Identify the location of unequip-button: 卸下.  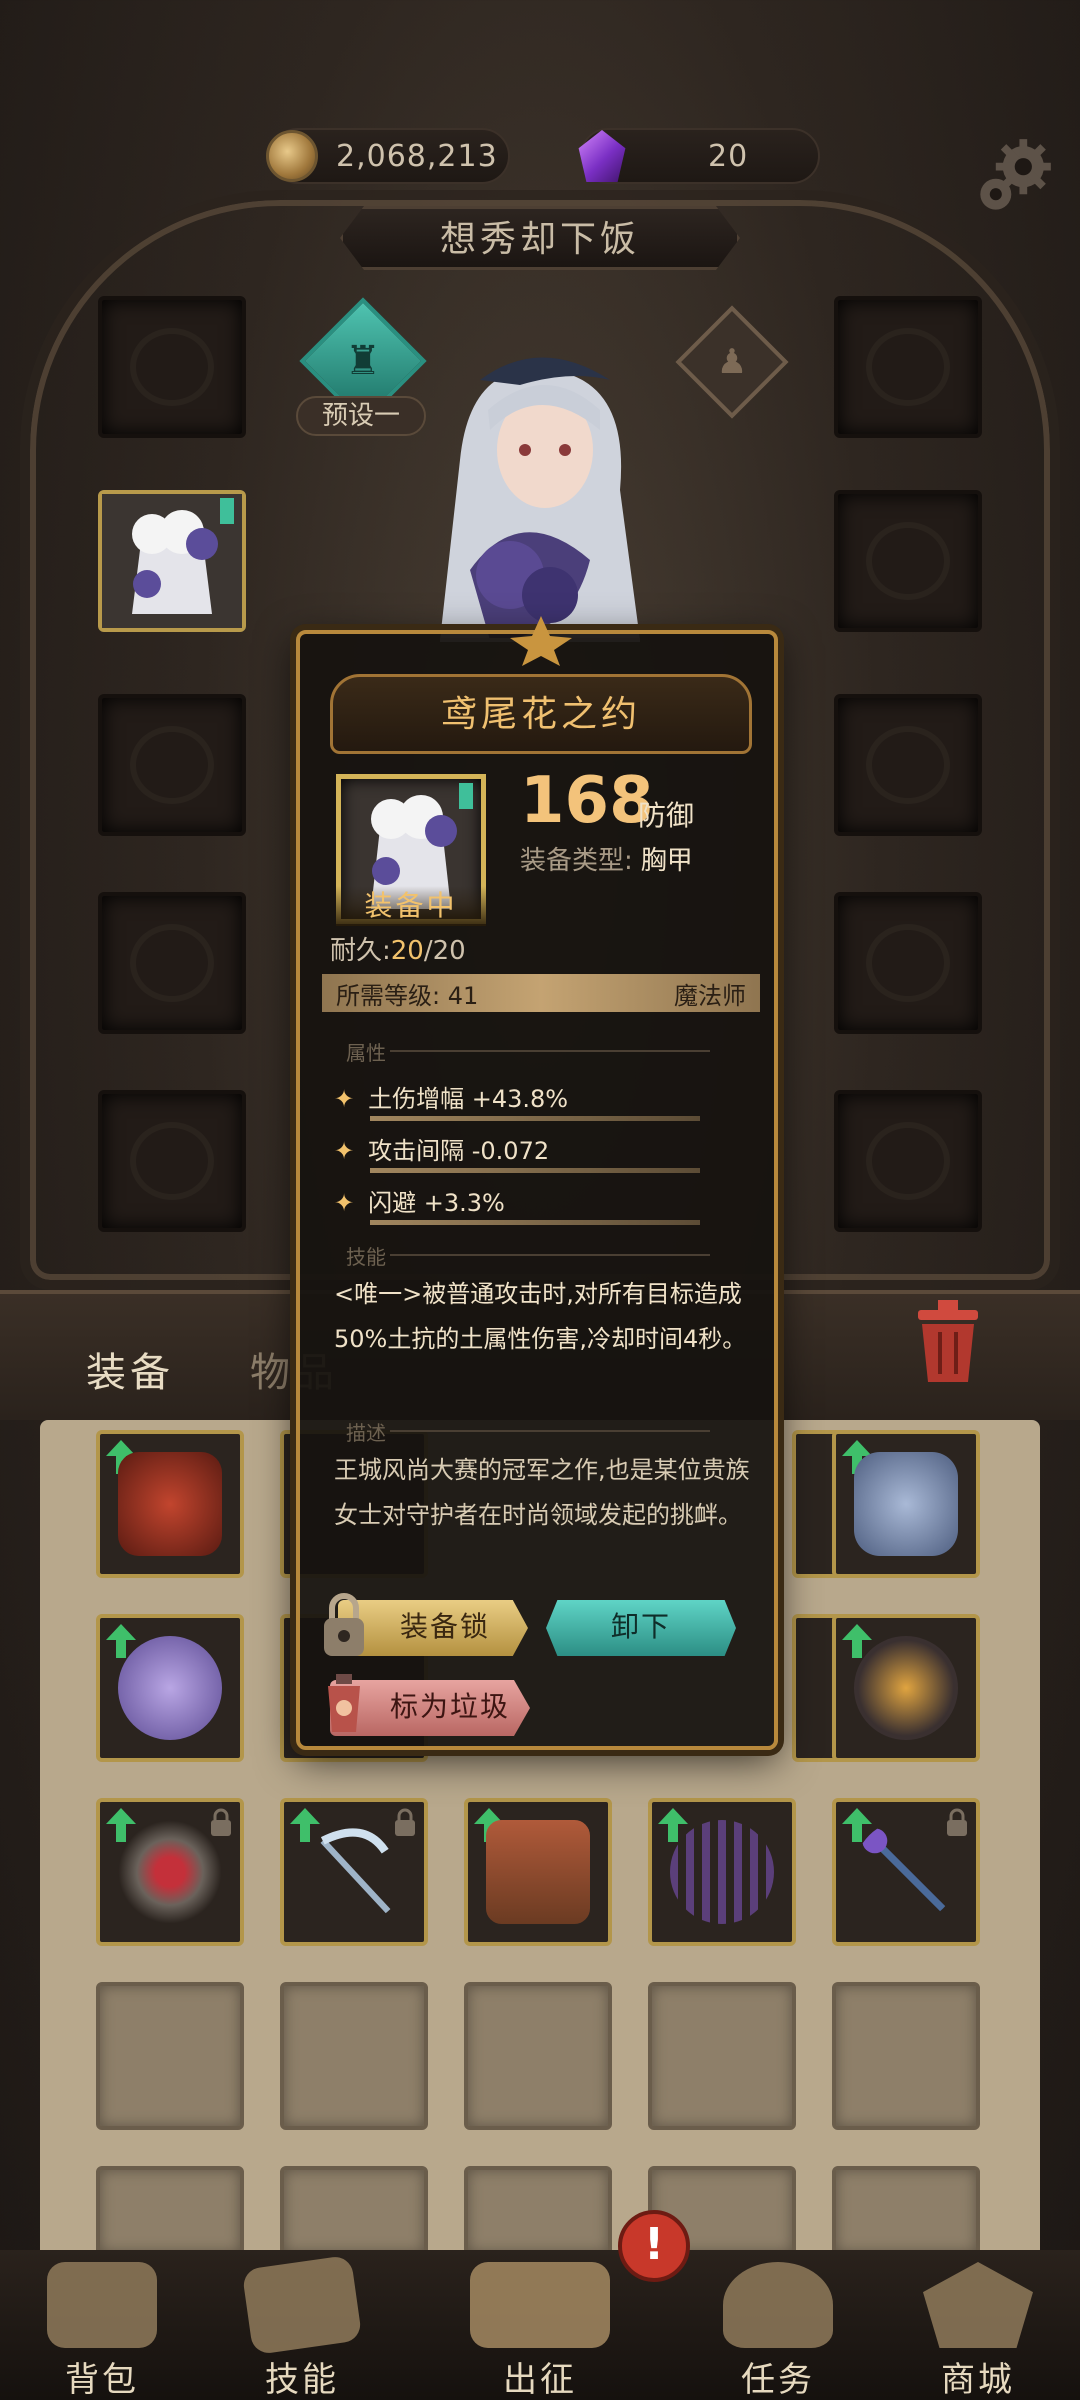
(641, 1628).